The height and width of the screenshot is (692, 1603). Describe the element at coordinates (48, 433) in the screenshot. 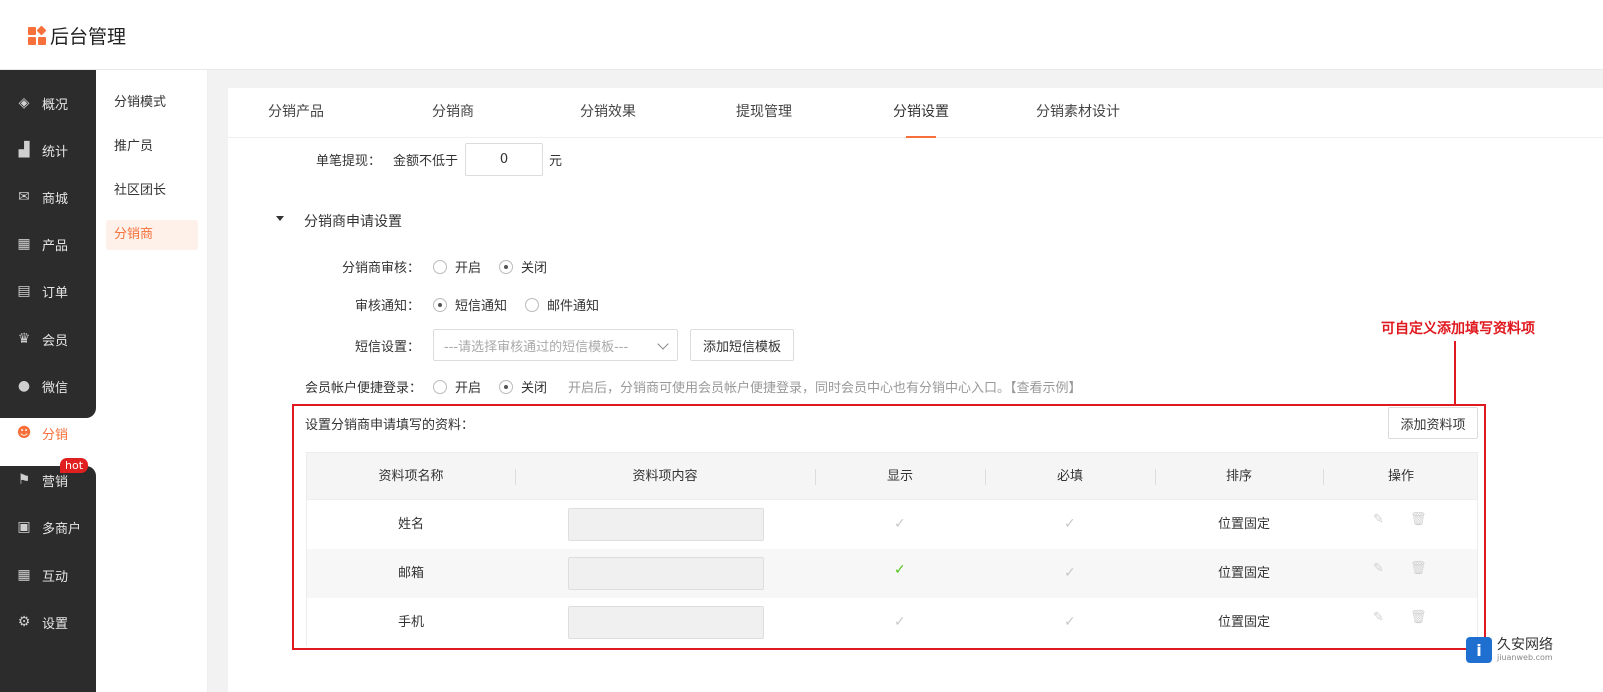

I see `sidebar-item-distribution: ☻ 分销` at that location.